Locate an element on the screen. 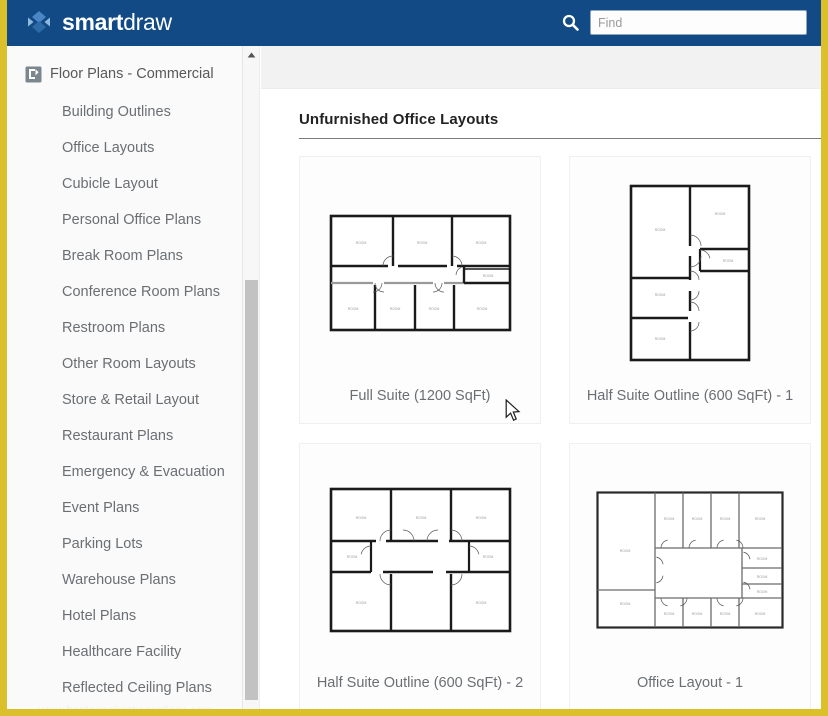 Image resolution: width=828 pixels, height=716 pixels. brand-wordmark-light: draw is located at coordinates (147, 22).